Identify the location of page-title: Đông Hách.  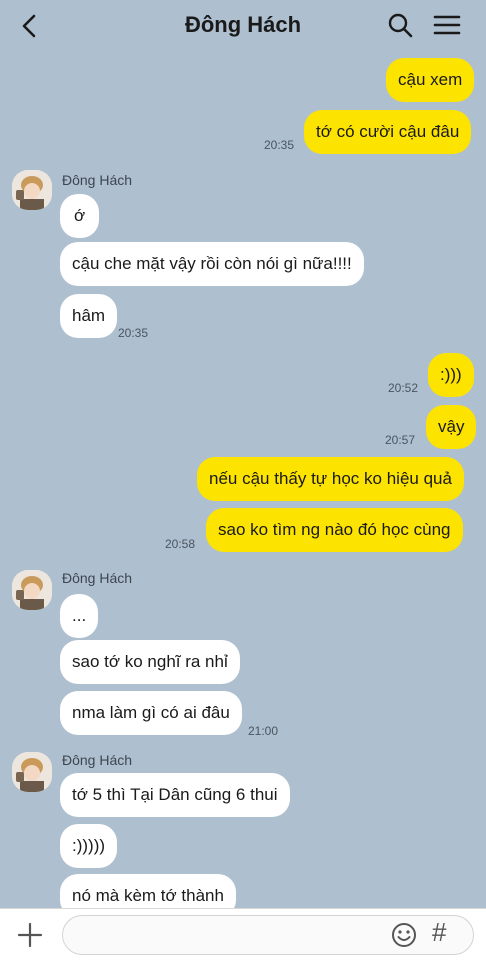
(243, 24).